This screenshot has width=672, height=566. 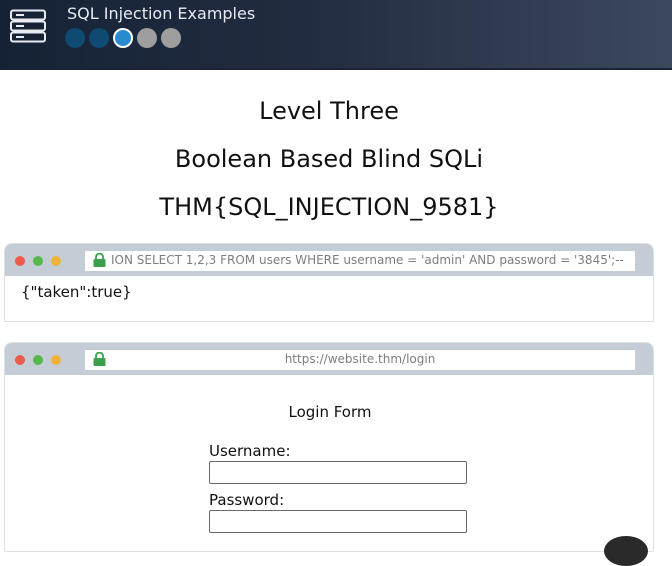 I want to click on browser-toolbar: https://website.thm/login, so click(x=329, y=359).